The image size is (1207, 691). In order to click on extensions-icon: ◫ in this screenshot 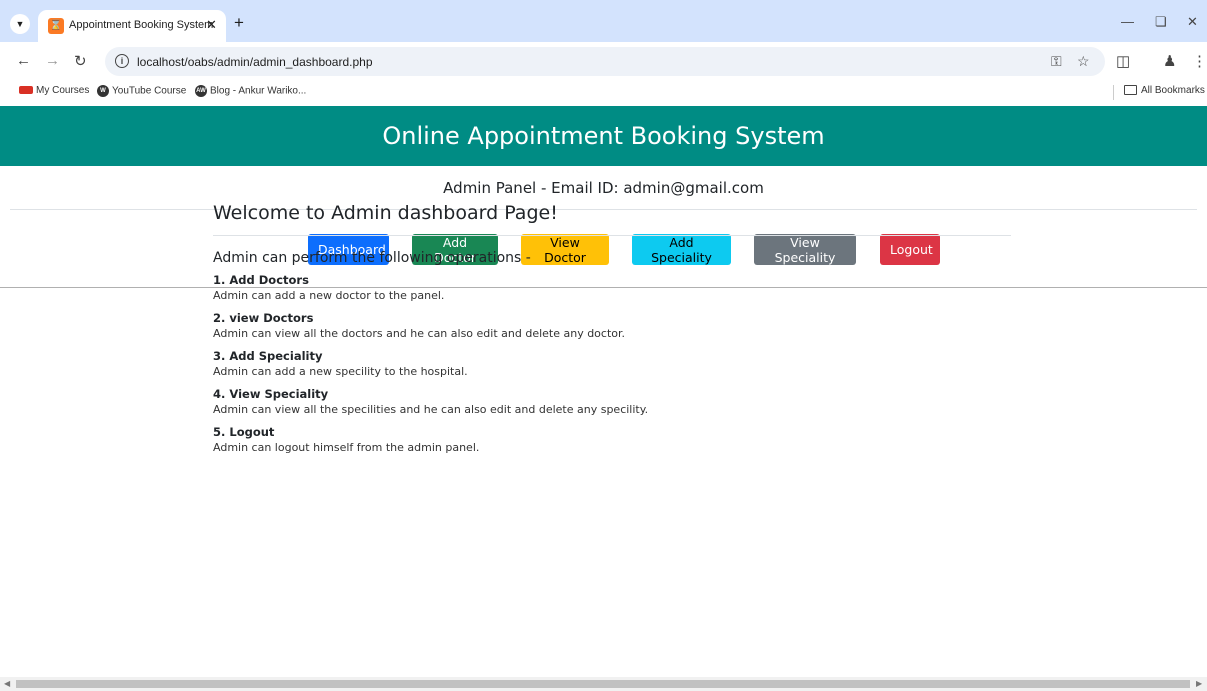, I will do `click(1123, 61)`.